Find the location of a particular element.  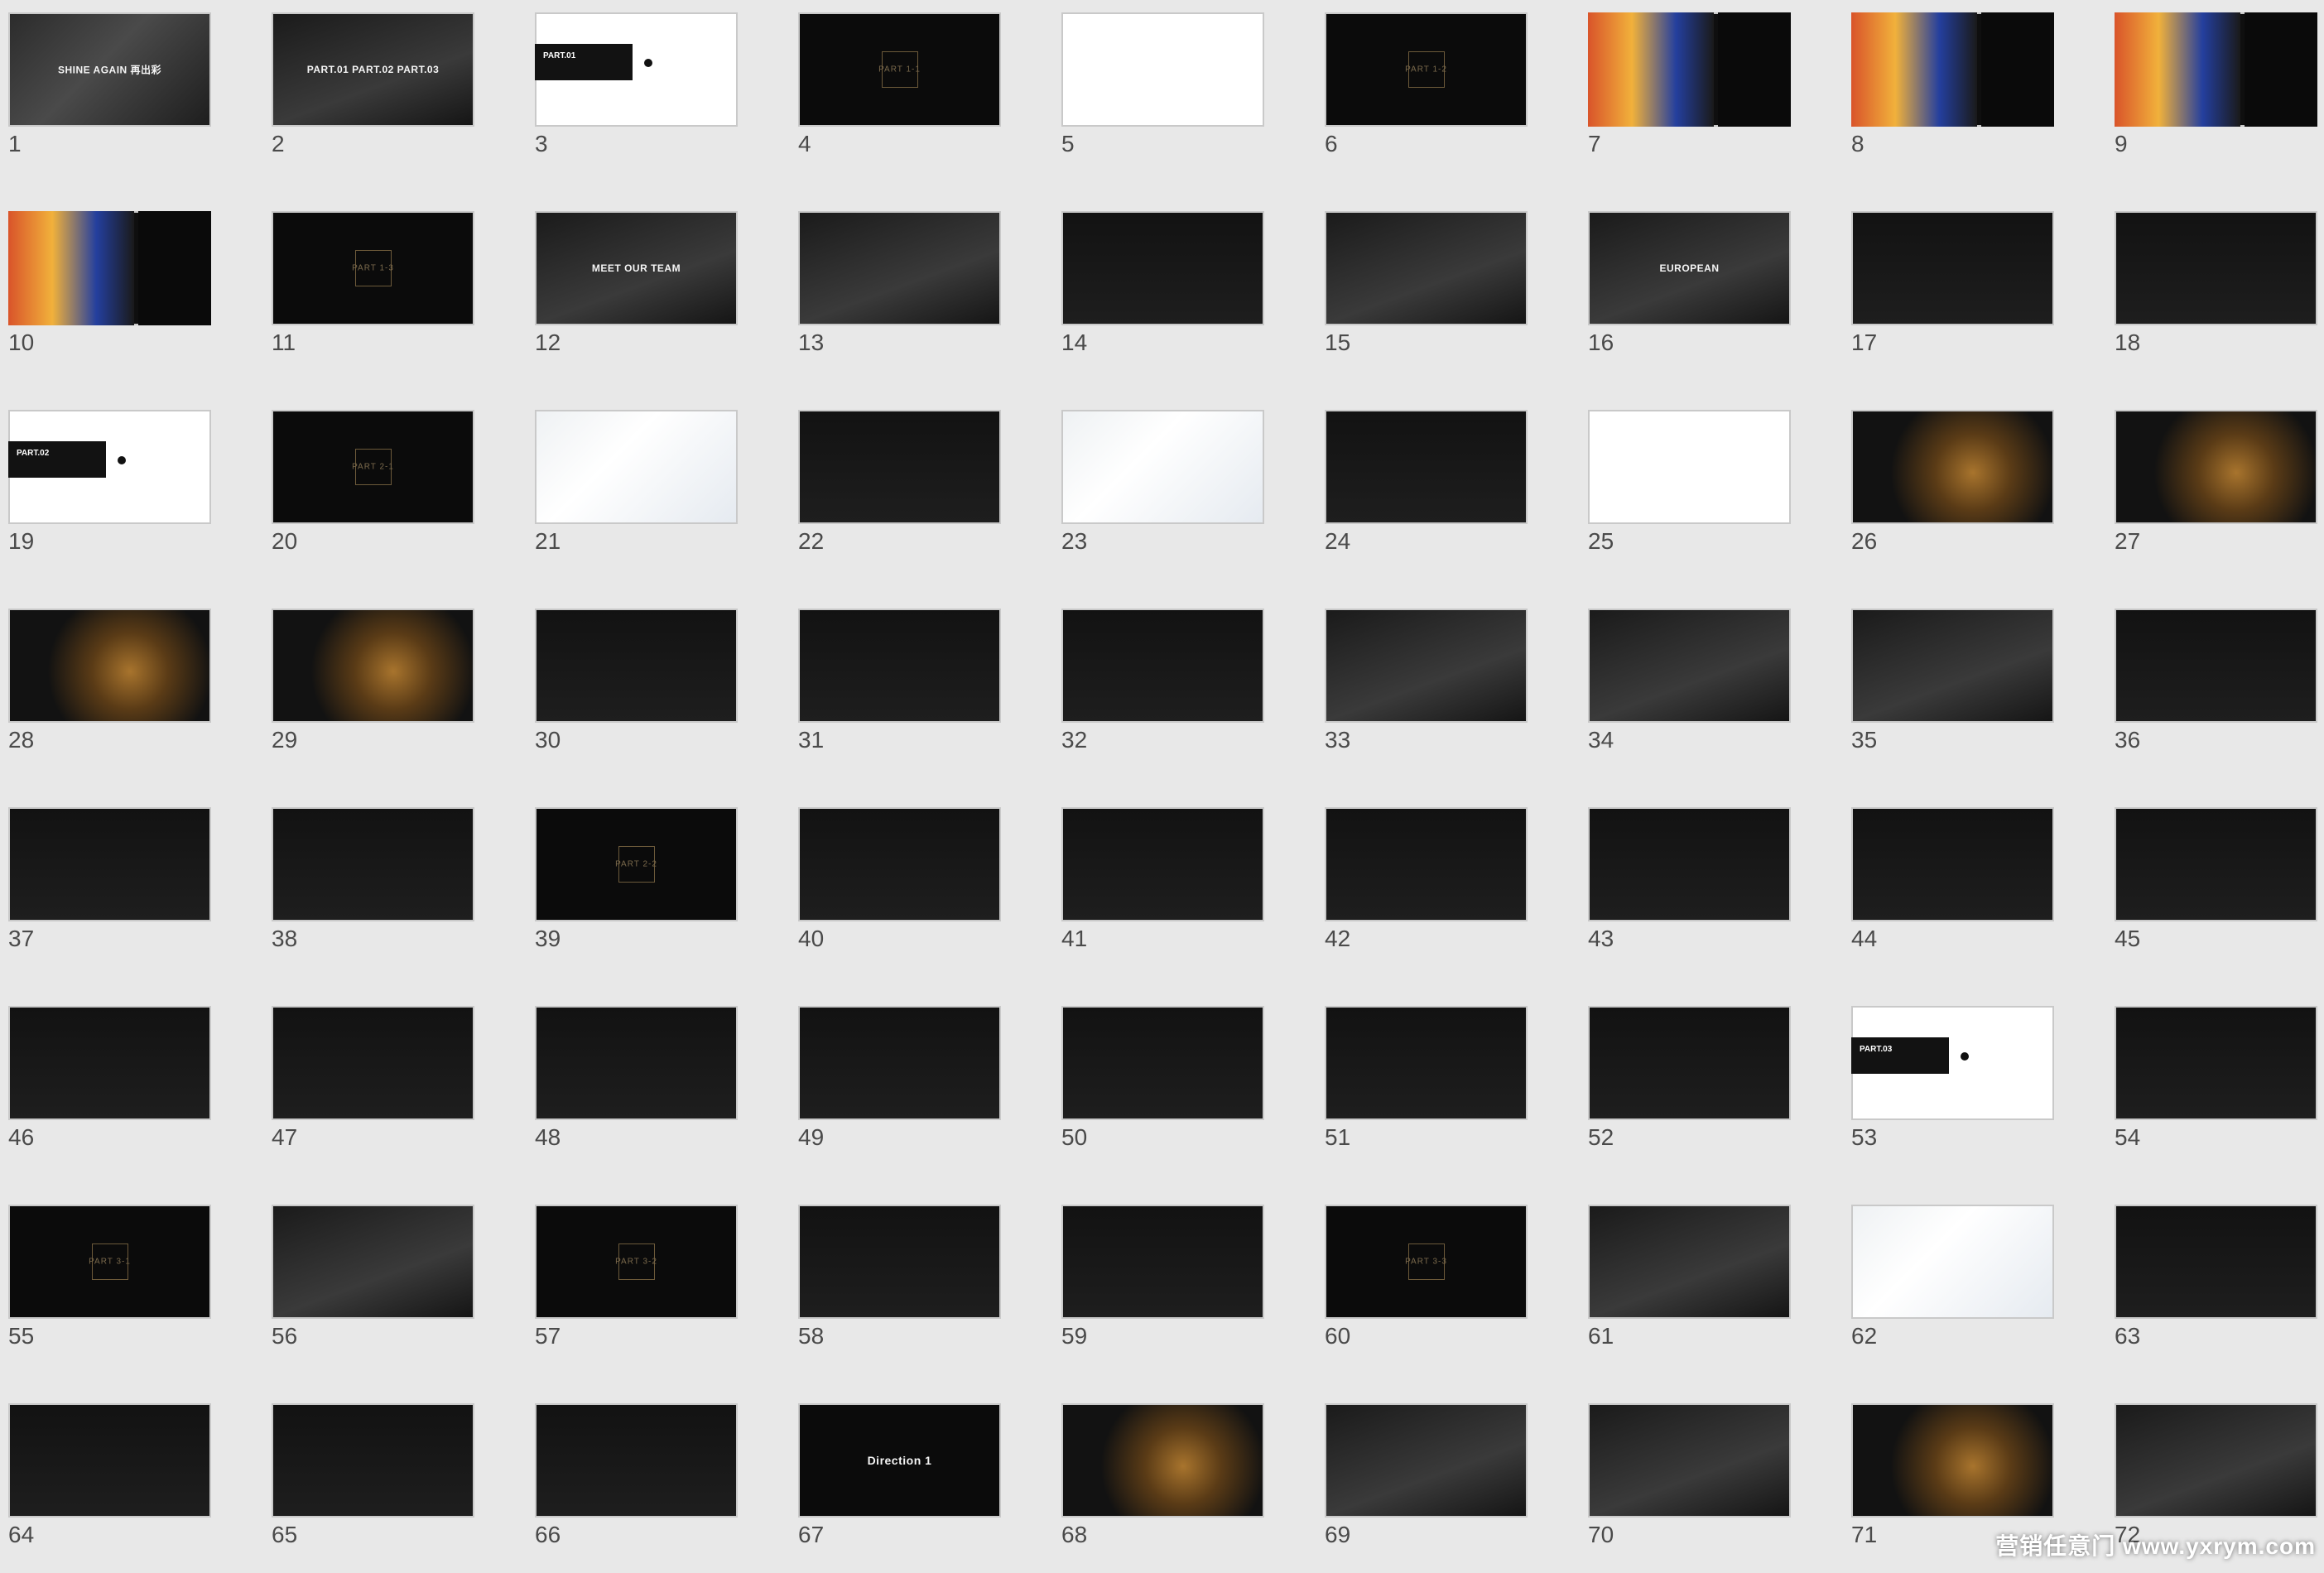

slide-thumbnail-50: 50 is located at coordinates (1158, 1084).